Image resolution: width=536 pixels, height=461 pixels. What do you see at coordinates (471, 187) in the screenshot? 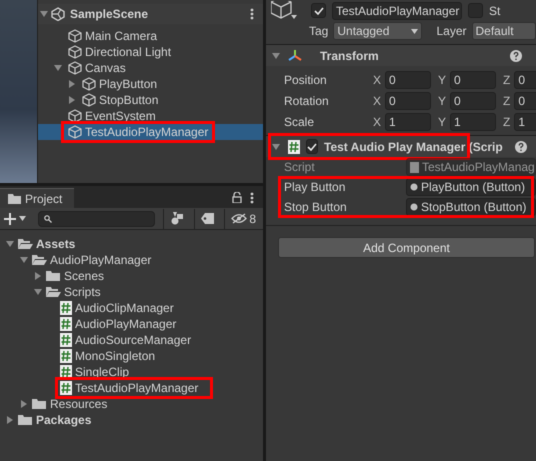
I see `object-reference-field: PlayButton (Button)` at bounding box center [471, 187].